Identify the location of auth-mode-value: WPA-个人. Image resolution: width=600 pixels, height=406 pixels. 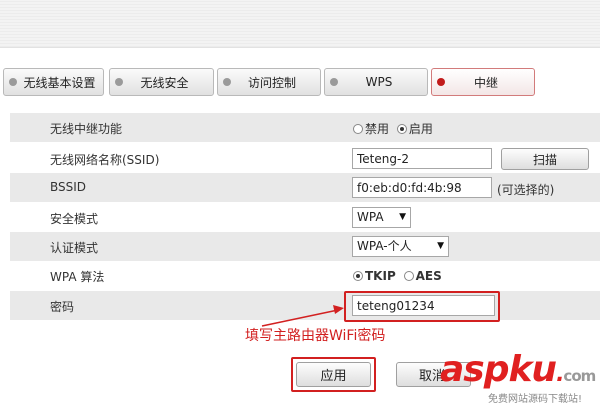
(384, 246).